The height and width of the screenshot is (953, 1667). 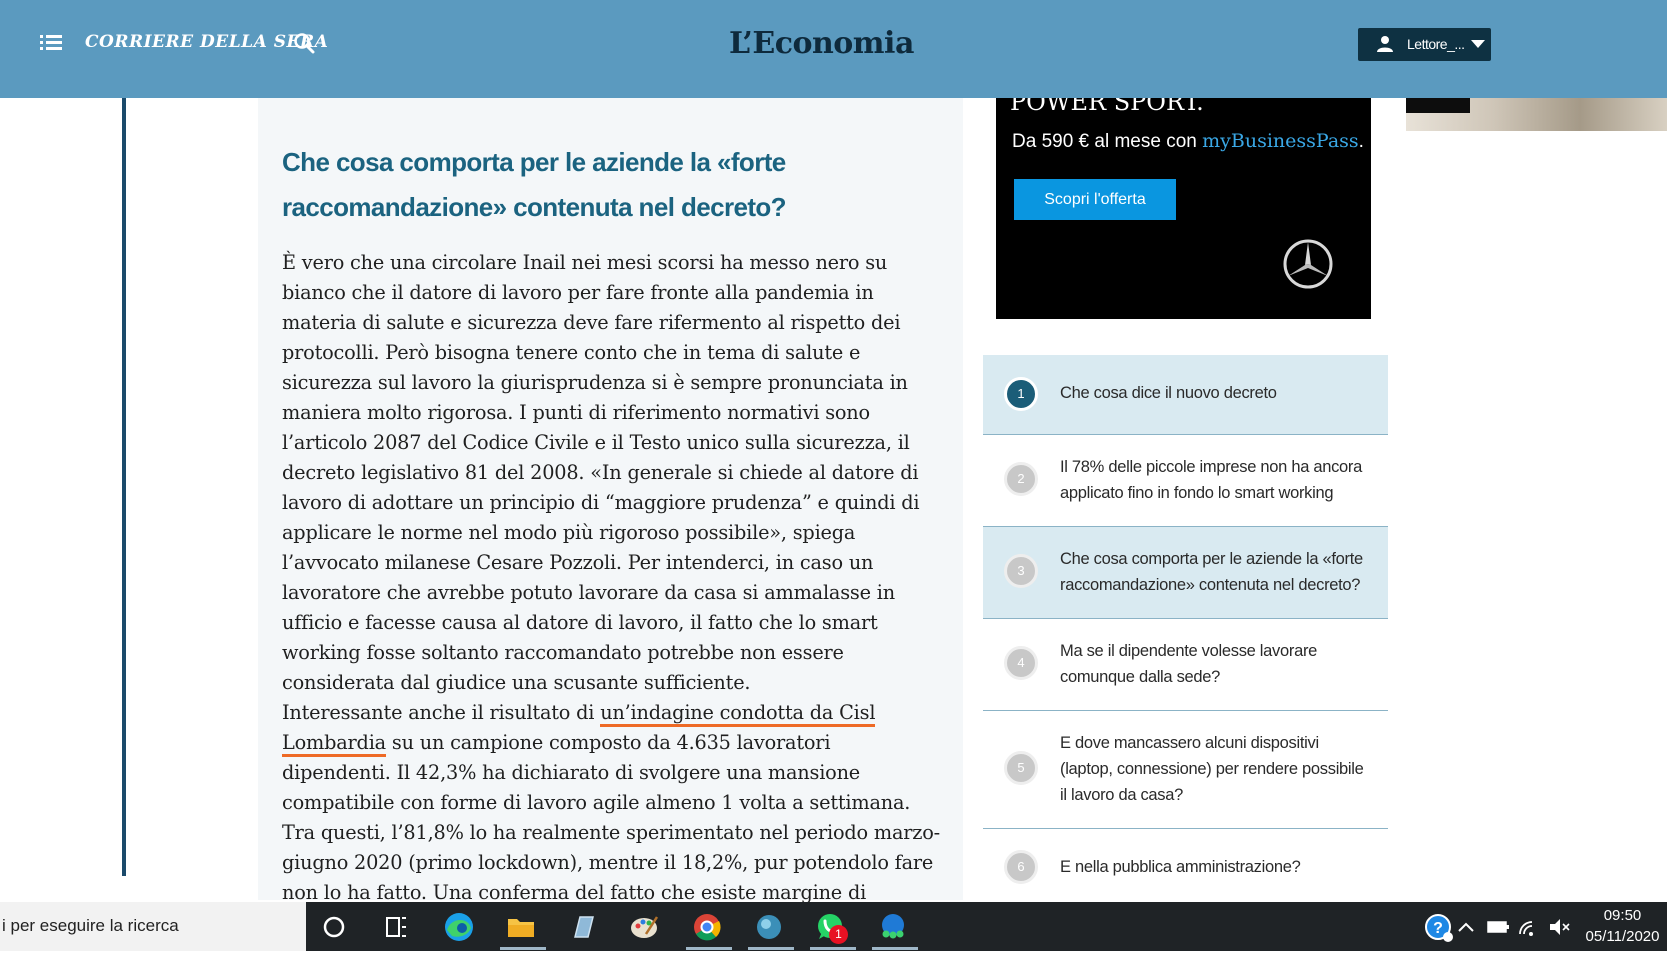 I want to click on battery-icon, so click(x=1498, y=927).